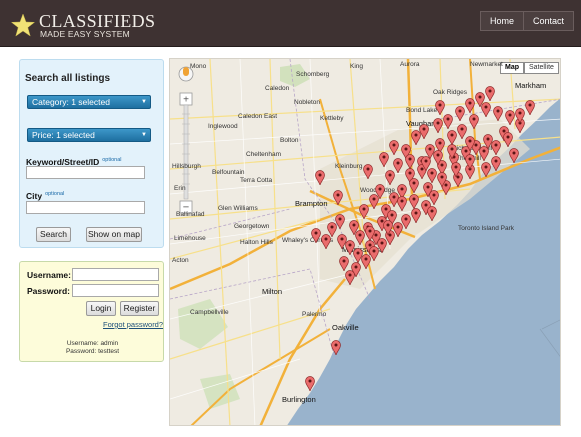  I want to click on zoom-control: + −, so click(186, 144).